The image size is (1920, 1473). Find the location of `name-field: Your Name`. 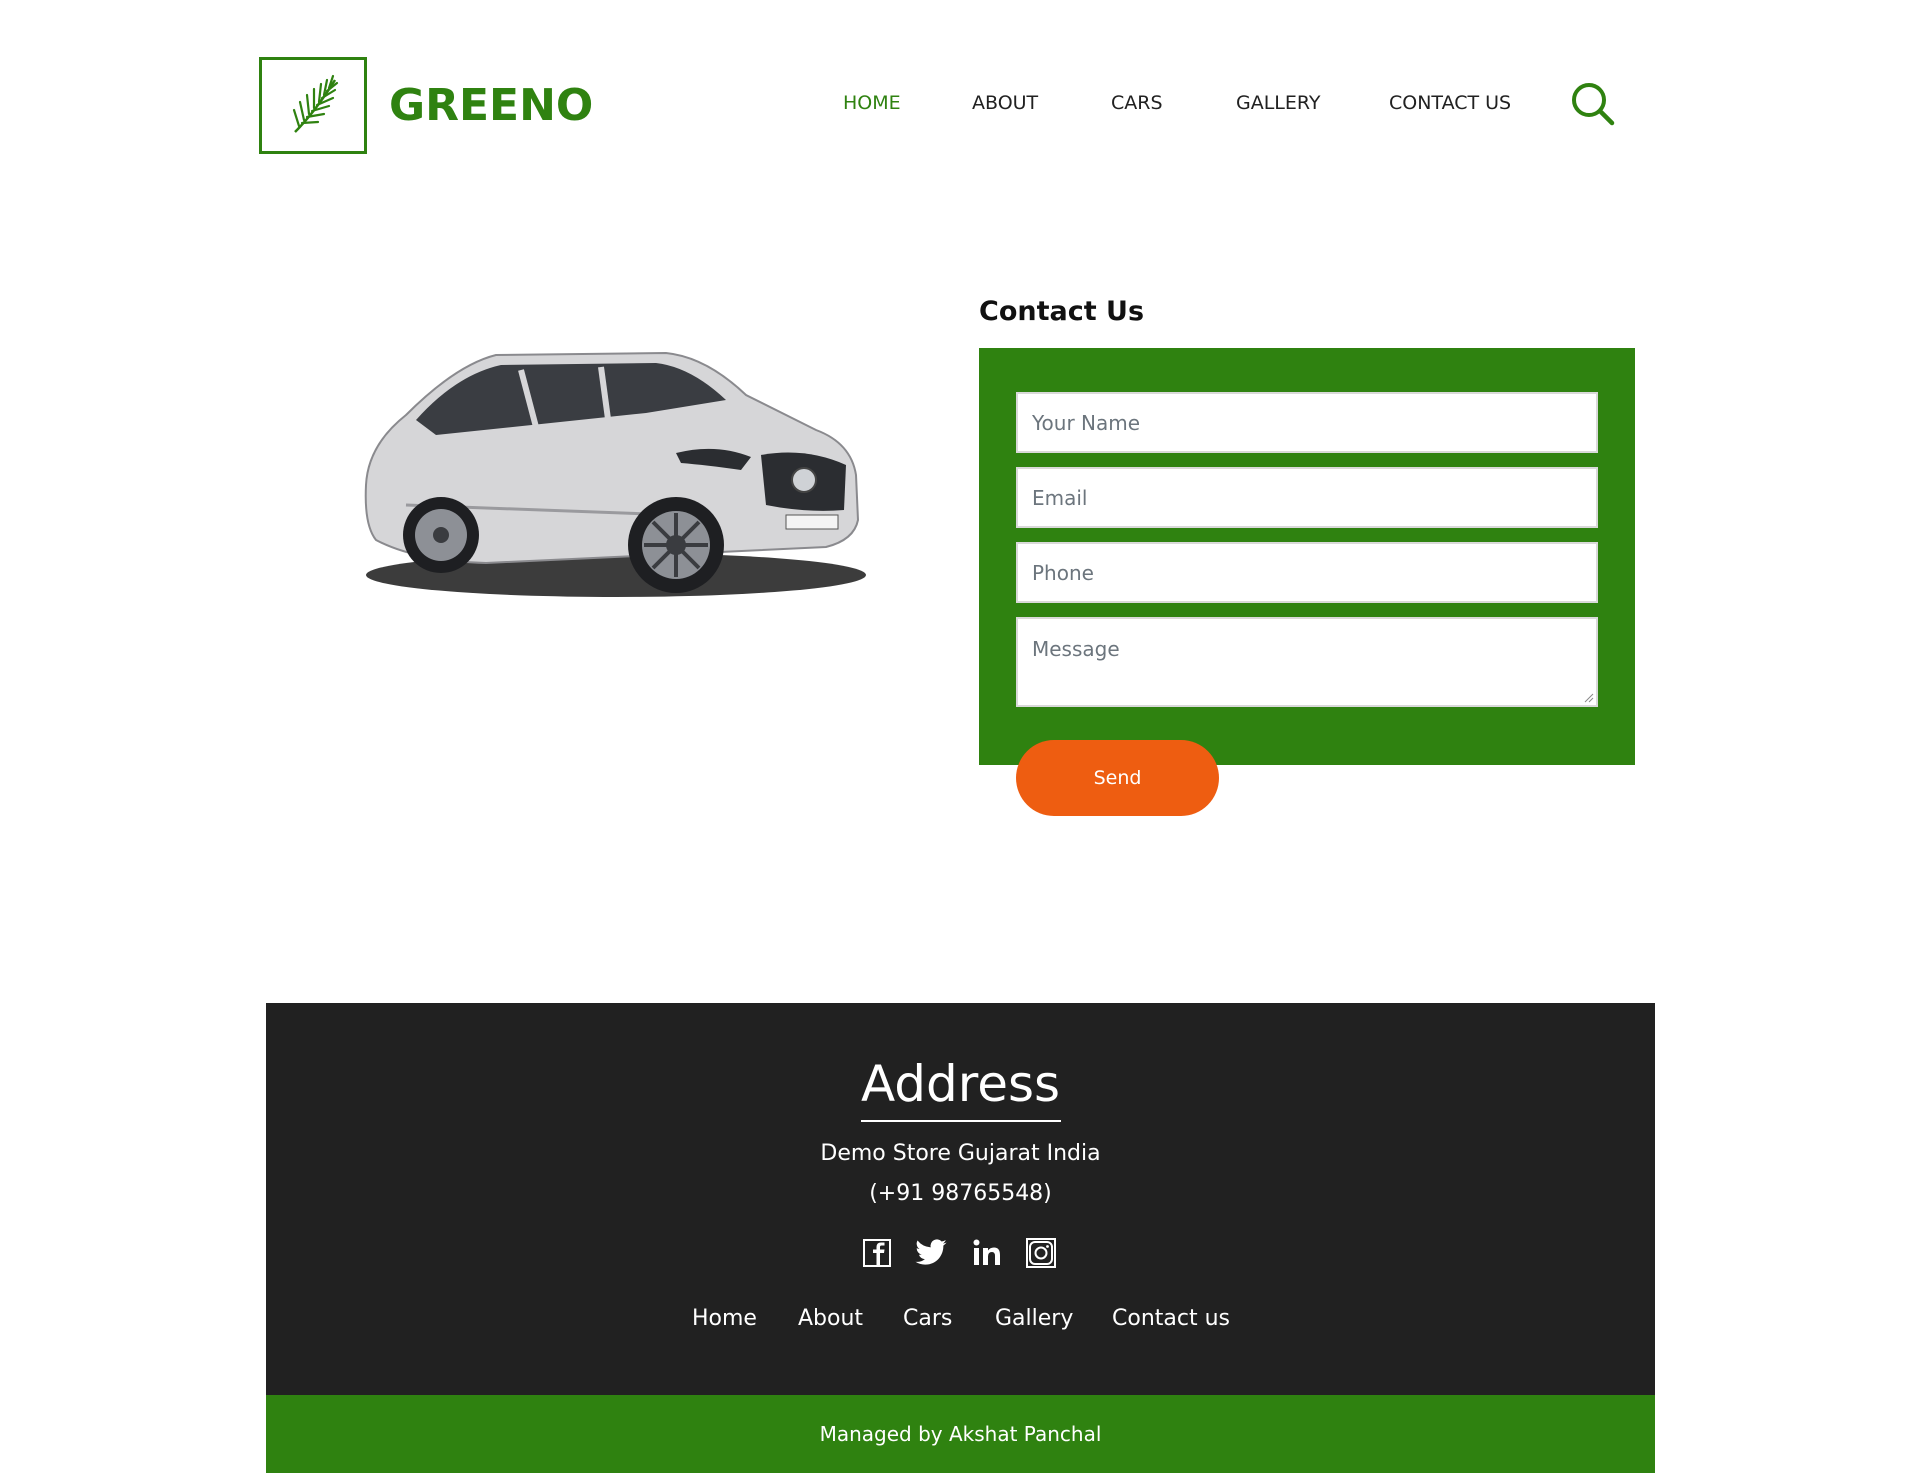

name-field: Your Name is located at coordinates (1307, 422).